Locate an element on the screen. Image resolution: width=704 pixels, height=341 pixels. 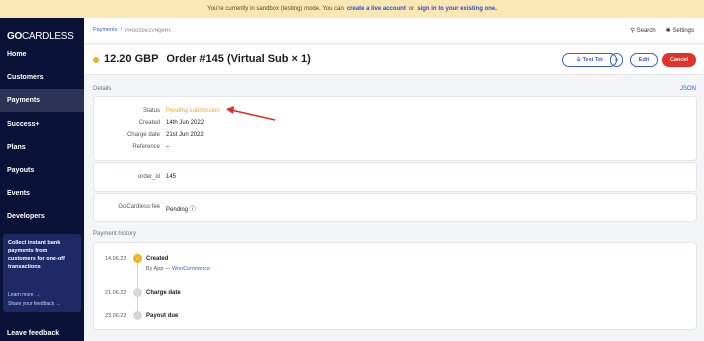
sidebar-item-label: Payouts is located at coordinates (21, 170).